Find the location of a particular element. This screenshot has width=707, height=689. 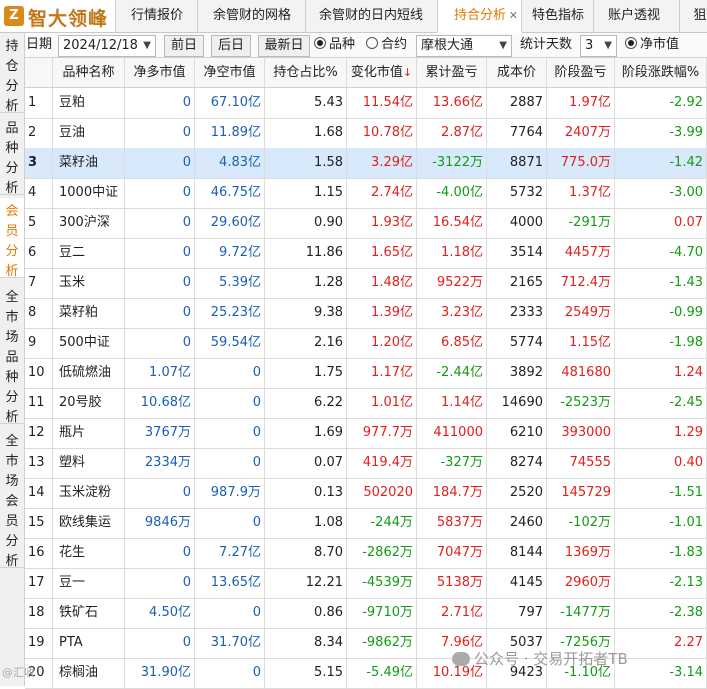

cell-cum: 411000 is located at coordinates (452, 433).